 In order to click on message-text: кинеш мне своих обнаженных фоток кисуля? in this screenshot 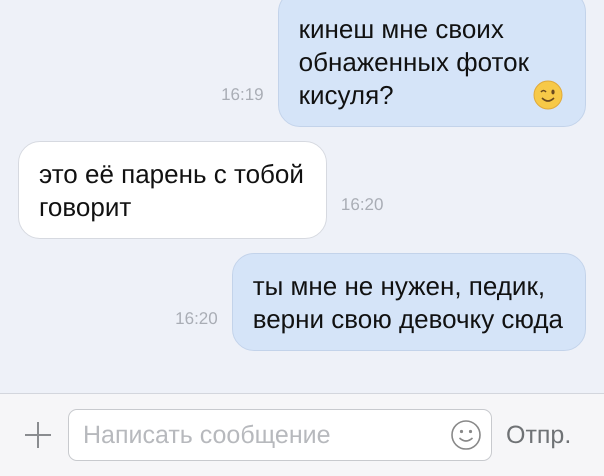, I will do `click(413, 62)`.